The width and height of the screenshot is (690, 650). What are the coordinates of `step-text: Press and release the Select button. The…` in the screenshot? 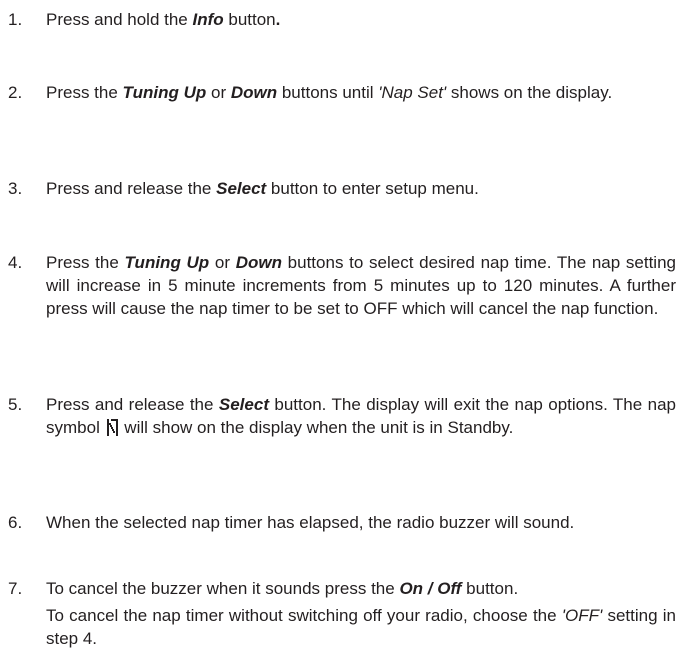 It's located at (361, 416).